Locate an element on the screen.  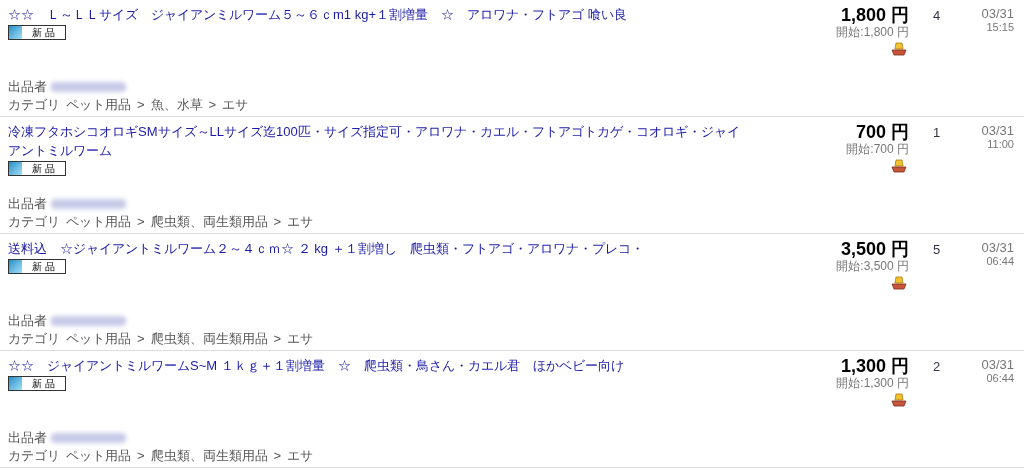
listing-title: 送料込 ☆ジャイアントミルワーム２～４ｃｍ☆ ２ kg ＋１割増し 爬虫類・フトアゴ・アロワナ・プレコ・ is located at coordinates (412, 248).